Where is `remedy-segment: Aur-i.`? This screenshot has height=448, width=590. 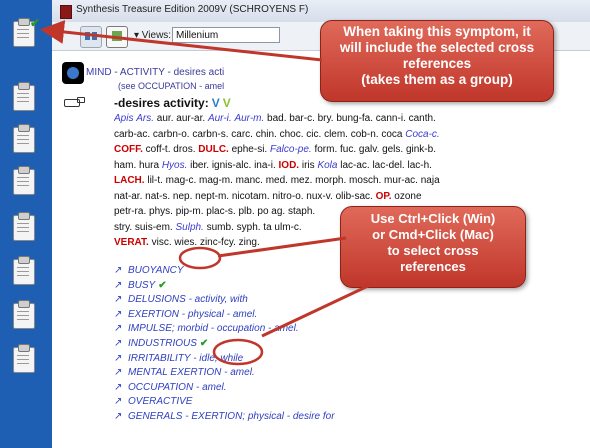
remedy-segment: Aur-i. is located at coordinates (220, 118).